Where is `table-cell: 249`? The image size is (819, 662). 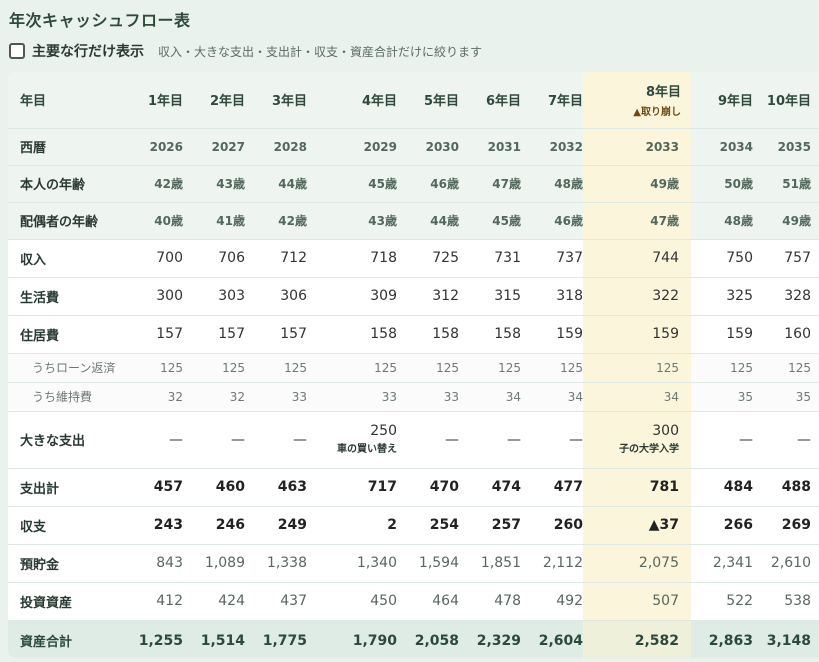
table-cell: 249 is located at coordinates (292, 525).